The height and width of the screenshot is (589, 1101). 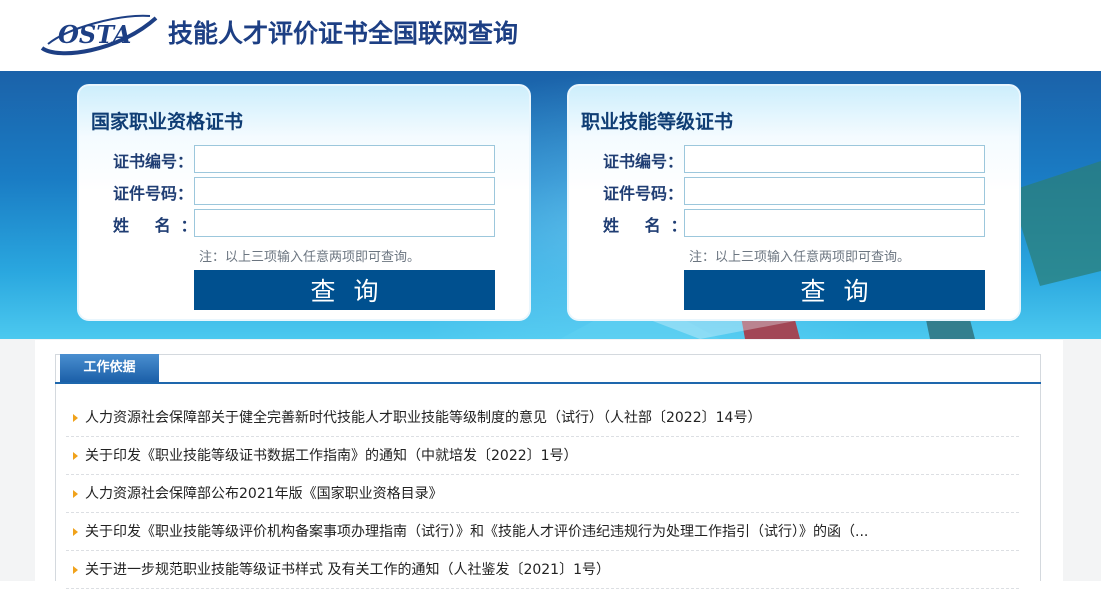 I want to click on list-item: 关于印发《职业技能等级证书数据工作指南》的通知（中就培发〔2022〕1号）, so click(x=542, y=456).